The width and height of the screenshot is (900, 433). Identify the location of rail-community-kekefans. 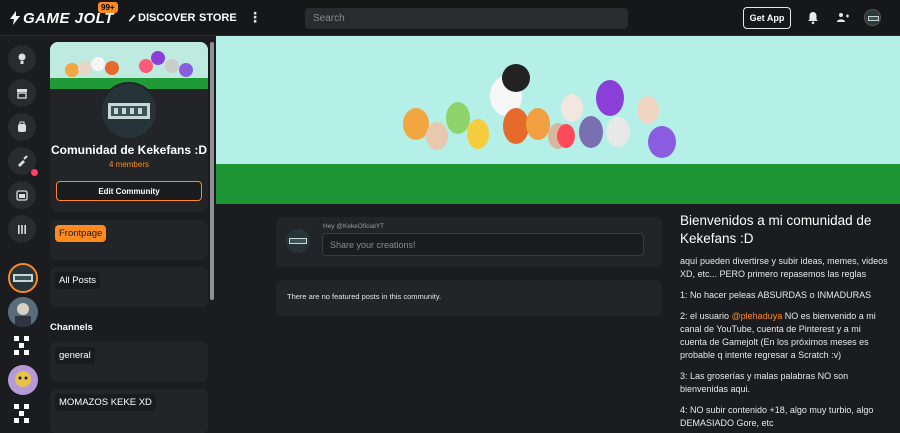
(23, 278).